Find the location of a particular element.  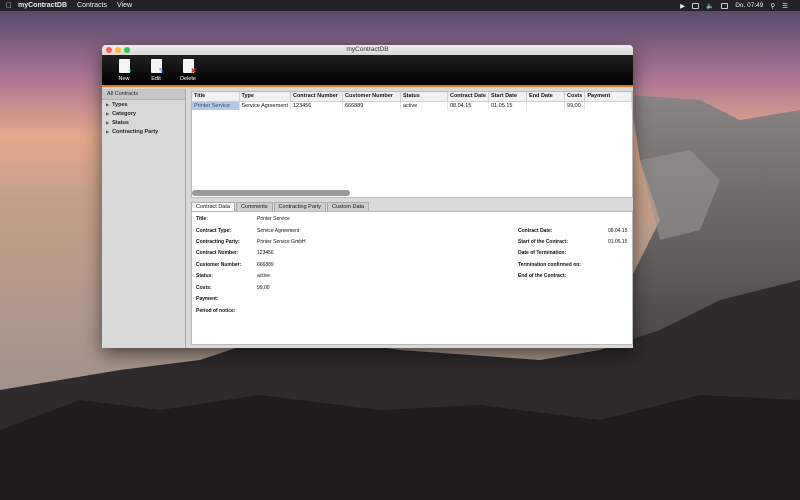

field-label-contract-date: Contract Date: is located at coordinates (535, 231).